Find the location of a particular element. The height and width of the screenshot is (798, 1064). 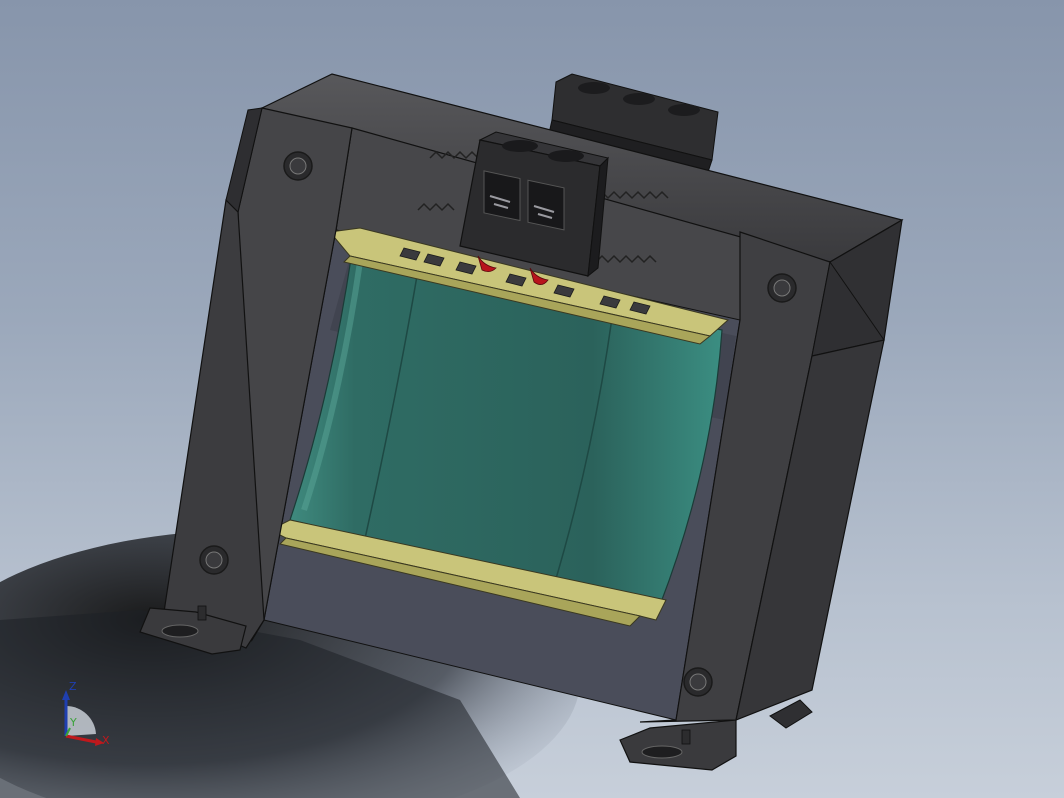

y-axis-label: Y is located at coordinates (73, 722).